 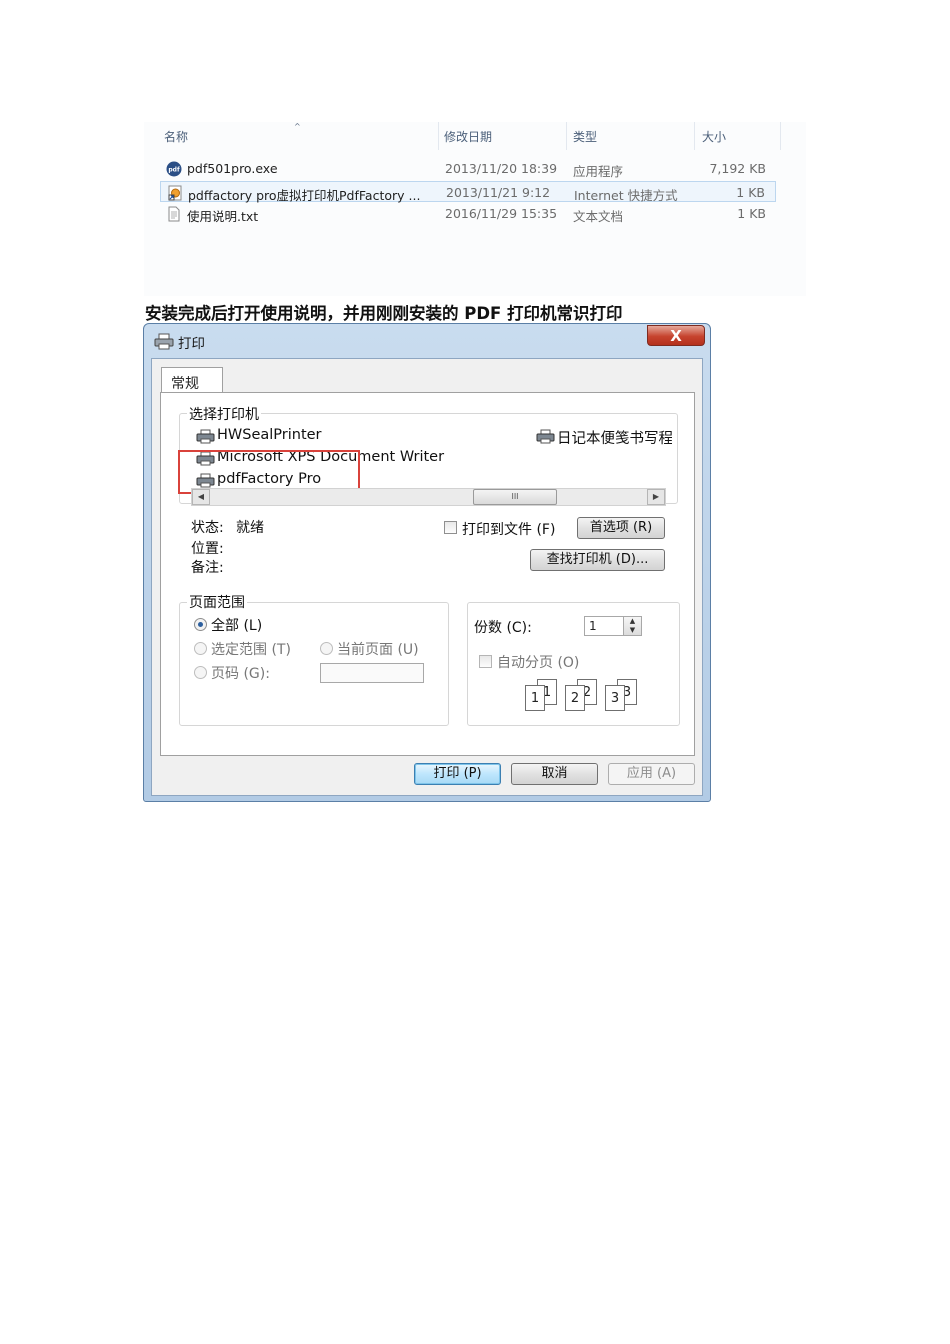 What do you see at coordinates (604, 626) in the screenshot?
I see `copies-input: 1` at bounding box center [604, 626].